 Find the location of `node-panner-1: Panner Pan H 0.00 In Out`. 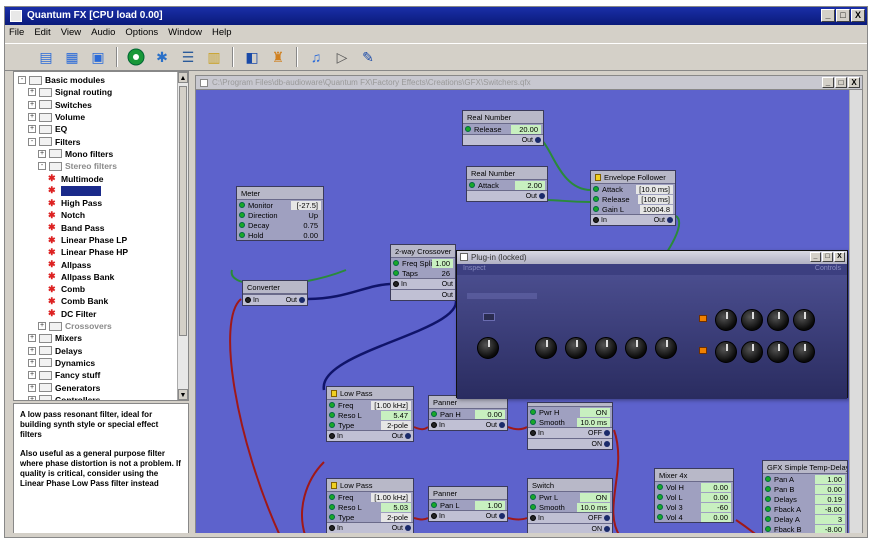

node-panner-1: Panner Pan H 0.00 In Out is located at coordinates (468, 413).